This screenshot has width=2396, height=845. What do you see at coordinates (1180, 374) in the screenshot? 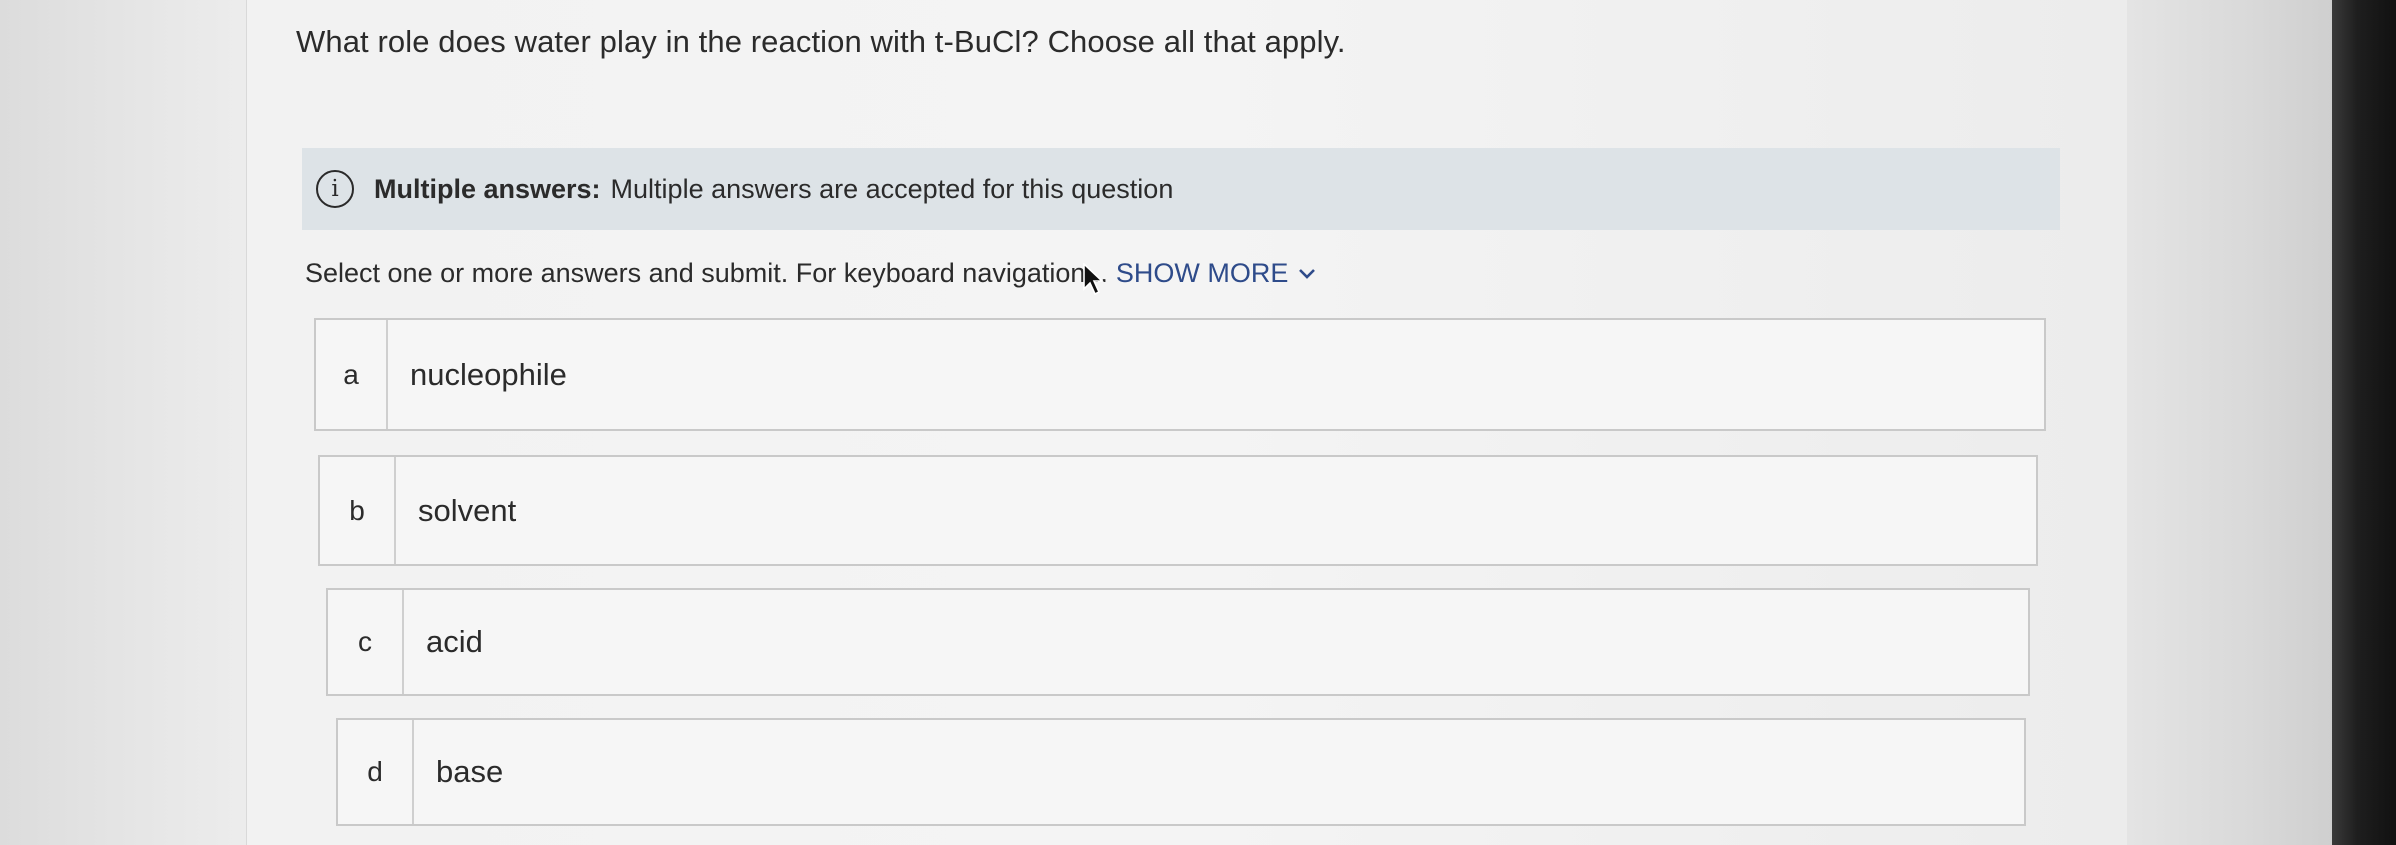
I see `answer-option-a: a nucleophile` at bounding box center [1180, 374].